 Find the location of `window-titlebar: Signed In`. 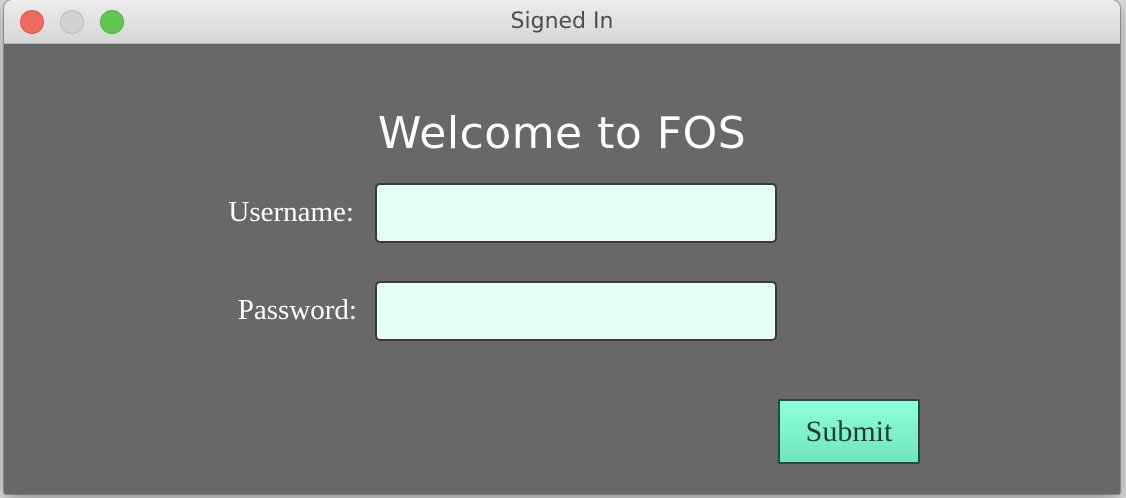

window-titlebar: Signed In is located at coordinates (562, 22).